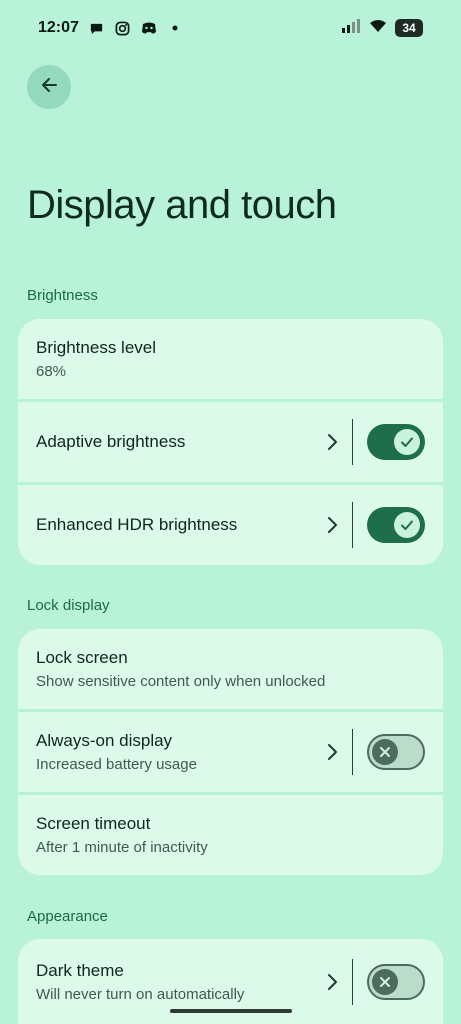 The image size is (461, 1024). I want to click on enhanced-hdr-brightness-title: Enhanced HDR brightness, so click(137, 524).